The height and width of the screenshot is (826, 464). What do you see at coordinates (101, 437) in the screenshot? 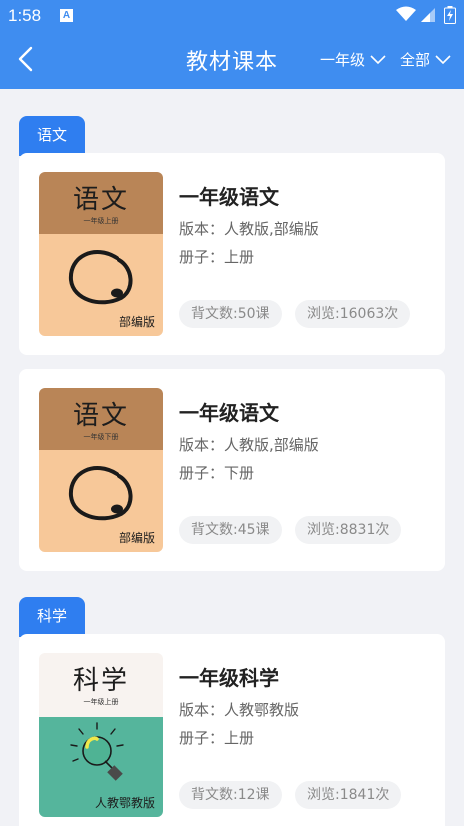
I see `cover-subtitle: 一年级下册` at bounding box center [101, 437].